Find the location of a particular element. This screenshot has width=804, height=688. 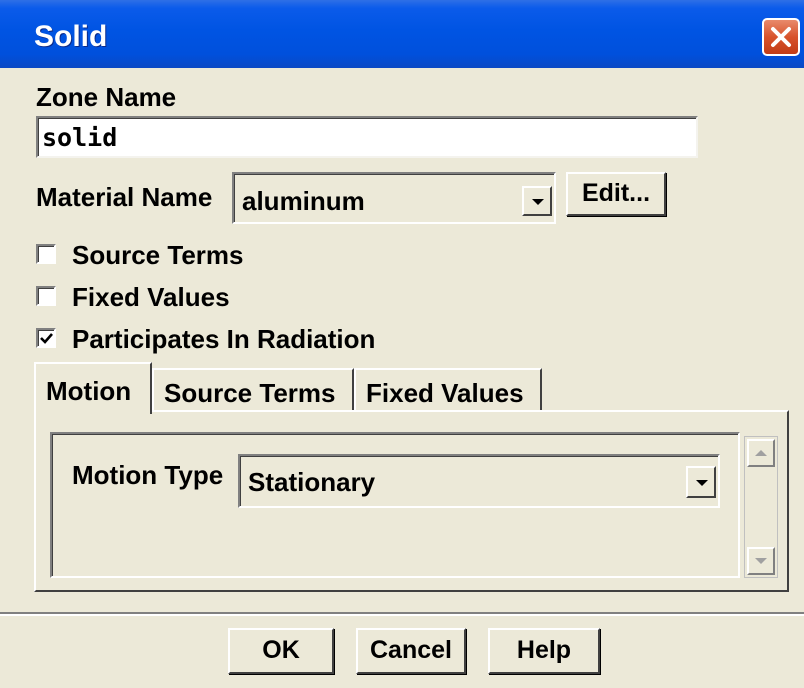

close-button is located at coordinates (781, 37).